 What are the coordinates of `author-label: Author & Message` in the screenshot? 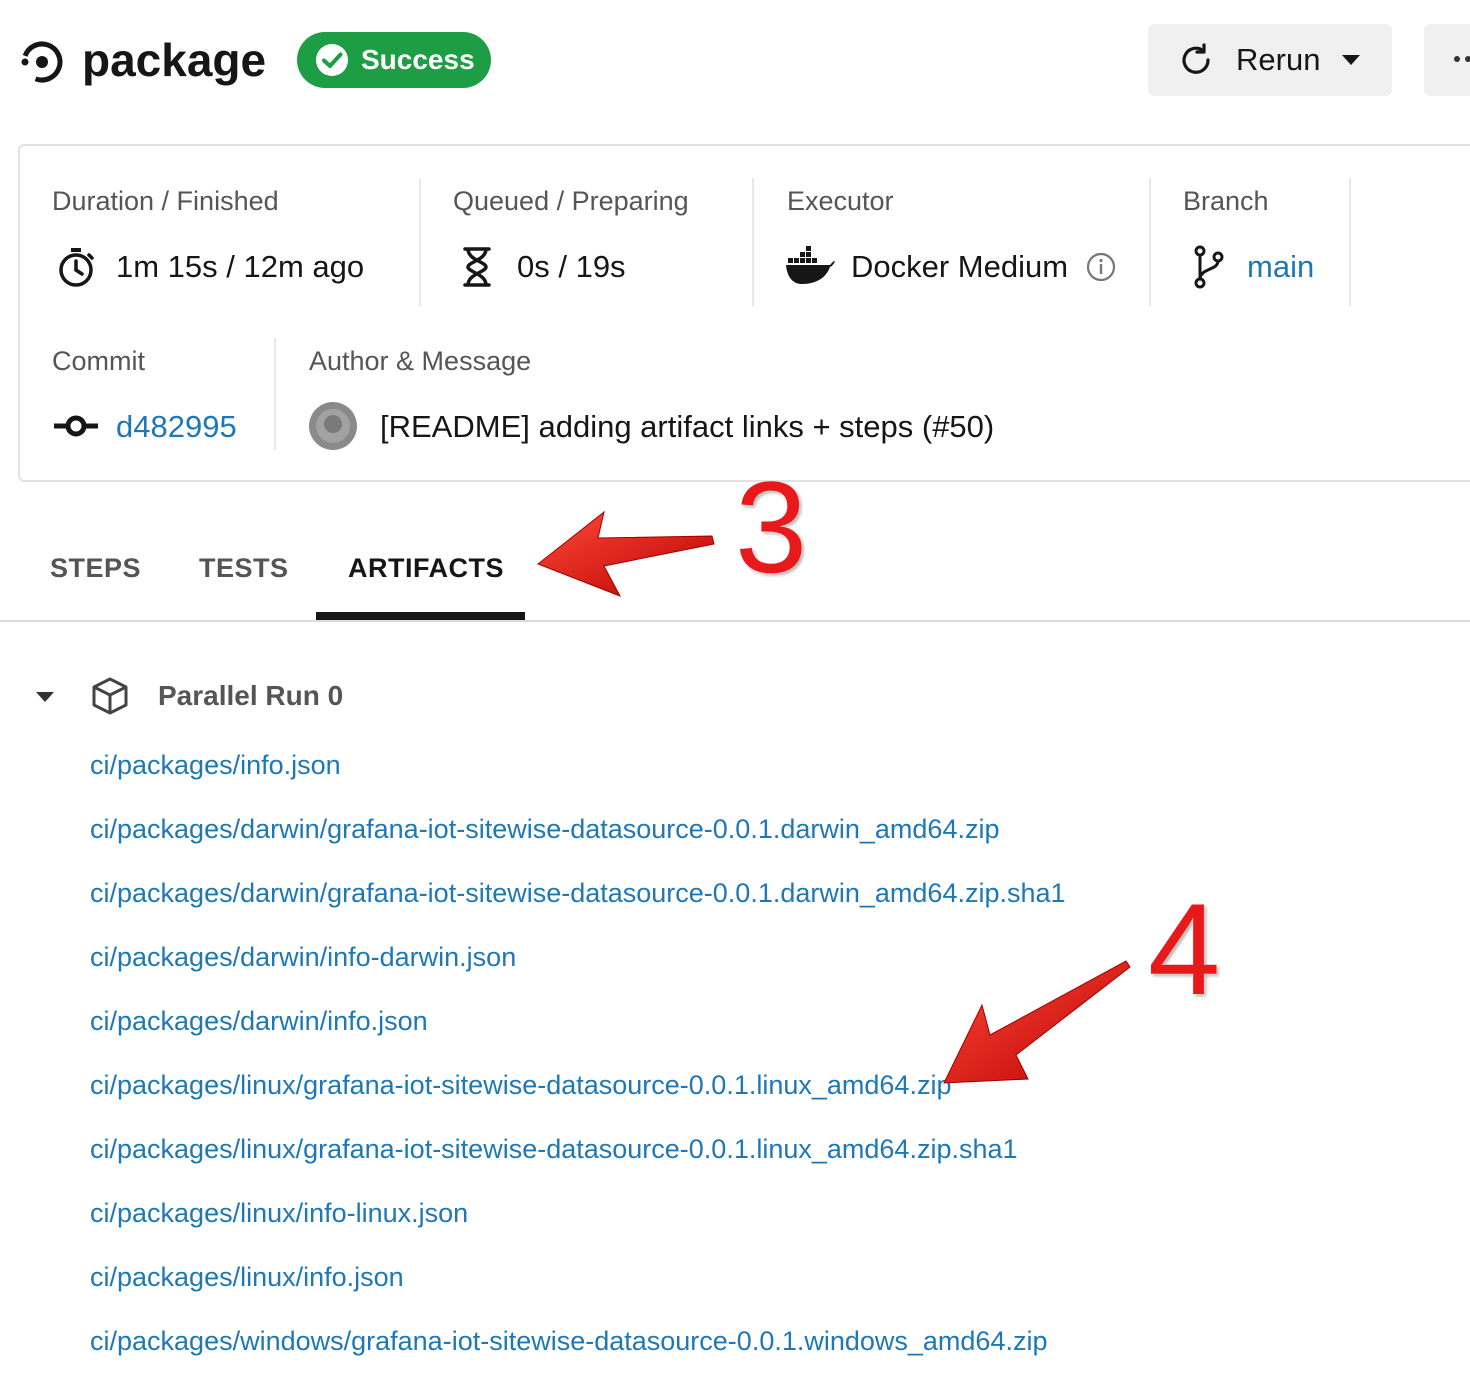 It's located at (420, 361).